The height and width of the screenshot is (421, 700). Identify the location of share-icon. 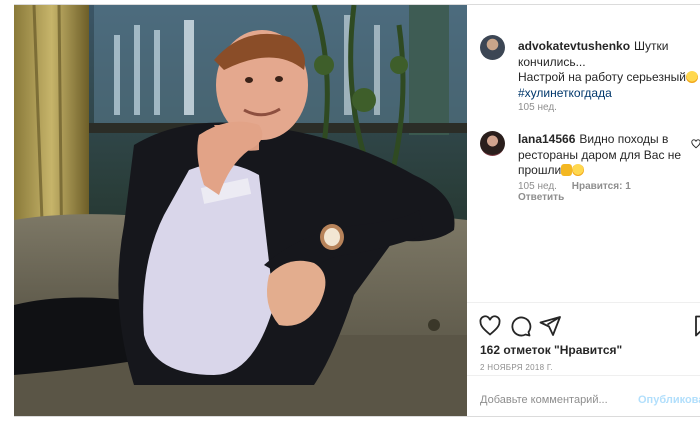
(550, 326).